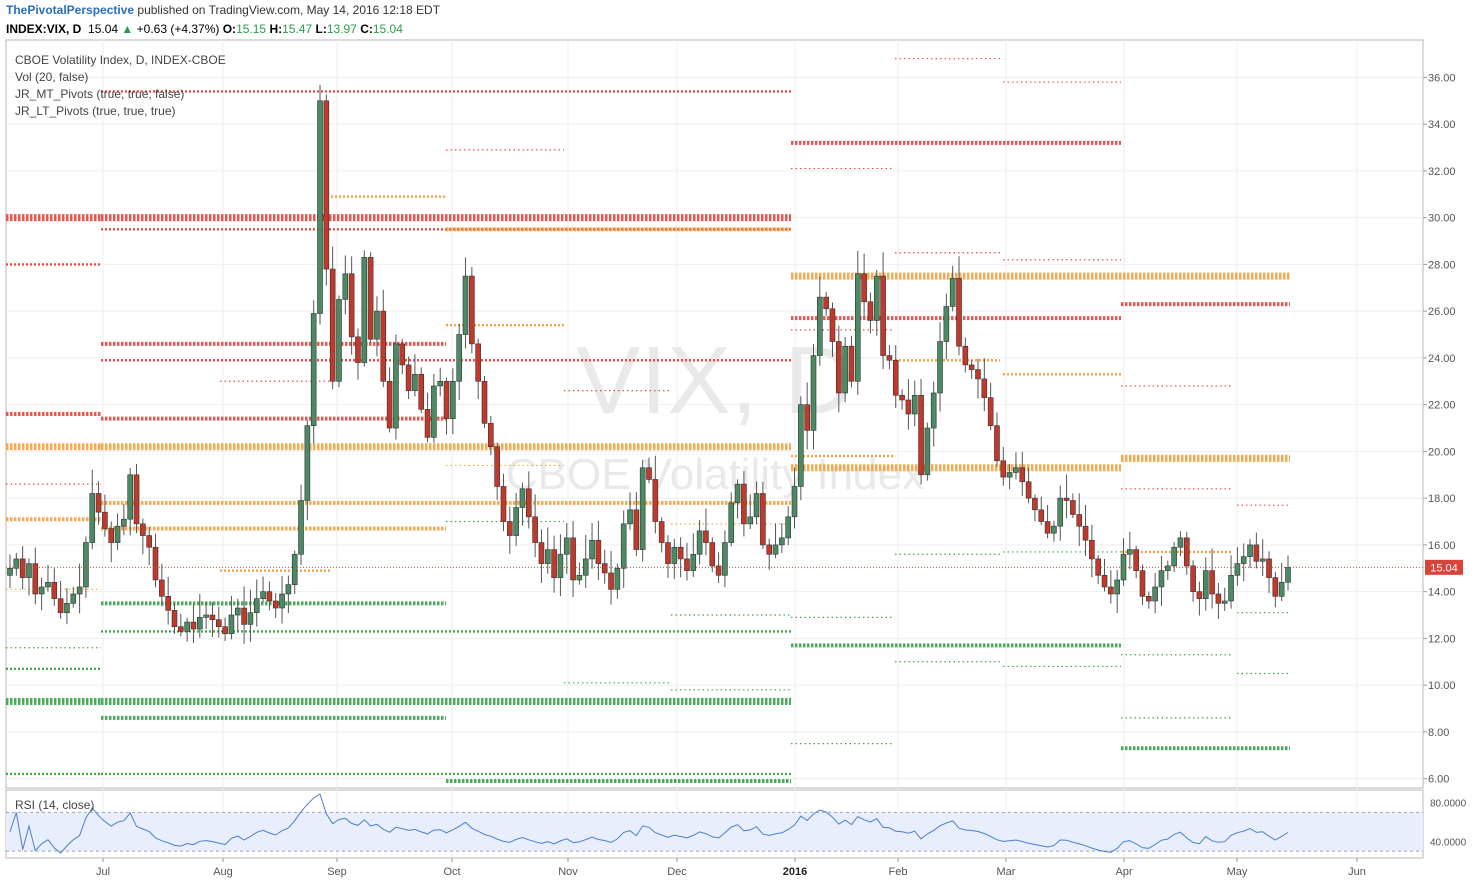 The image size is (1481, 887). What do you see at coordinates (451, 872) in the screenshot?
I see `x-tick-label: Oct` at bounding box center [451, 872].